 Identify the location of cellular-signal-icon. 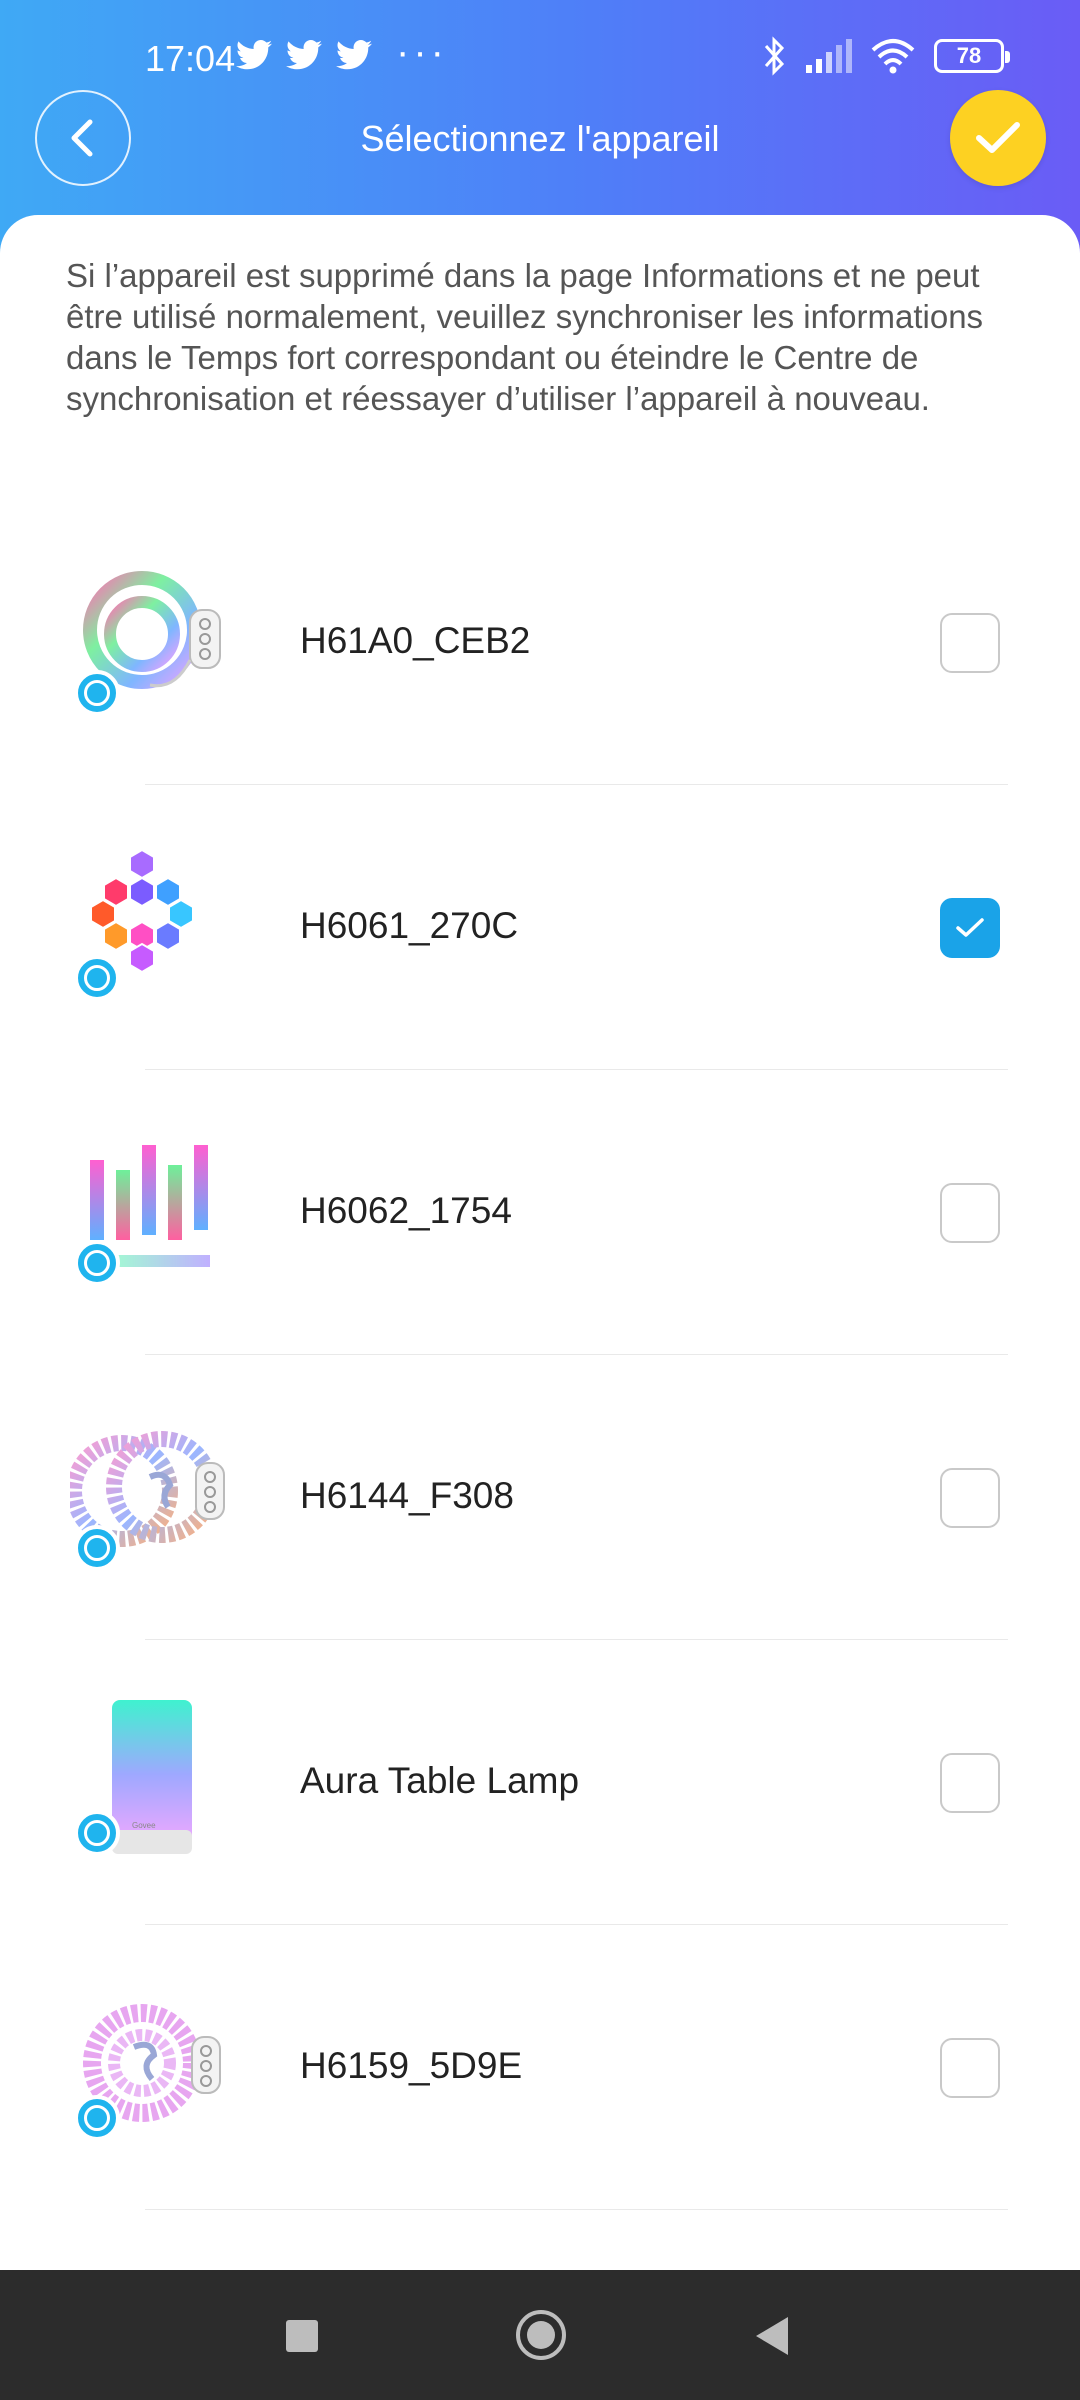
(829, 56).